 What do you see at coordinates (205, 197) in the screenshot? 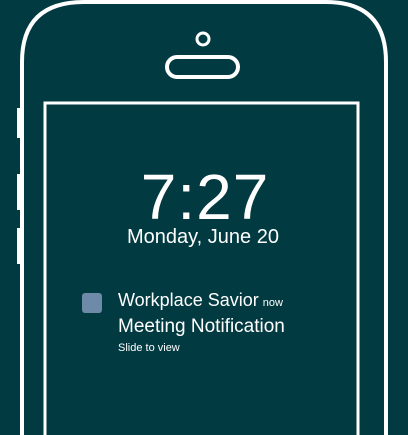
I see `lockscreen-time: 7:27` at bounding box center [205, 197].